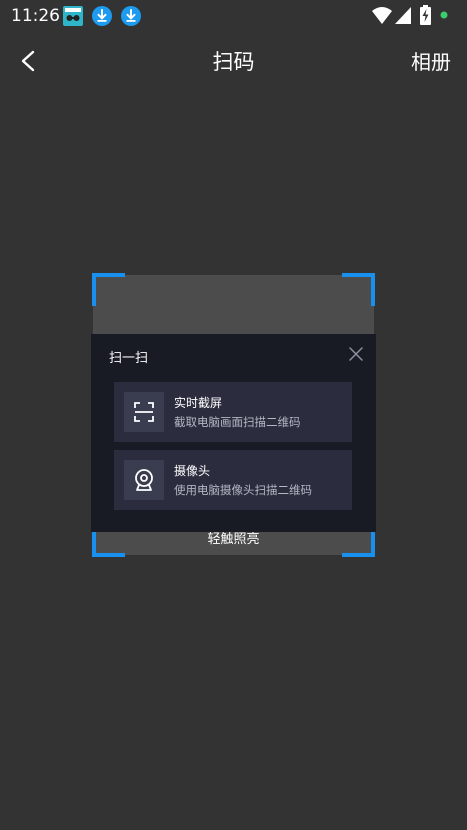 The height and width of the screenshot is (830, 467). What do you see at coordinates (403, 15) in the screenshot?
I see `signal-icon` at bounding box center [403, 15].